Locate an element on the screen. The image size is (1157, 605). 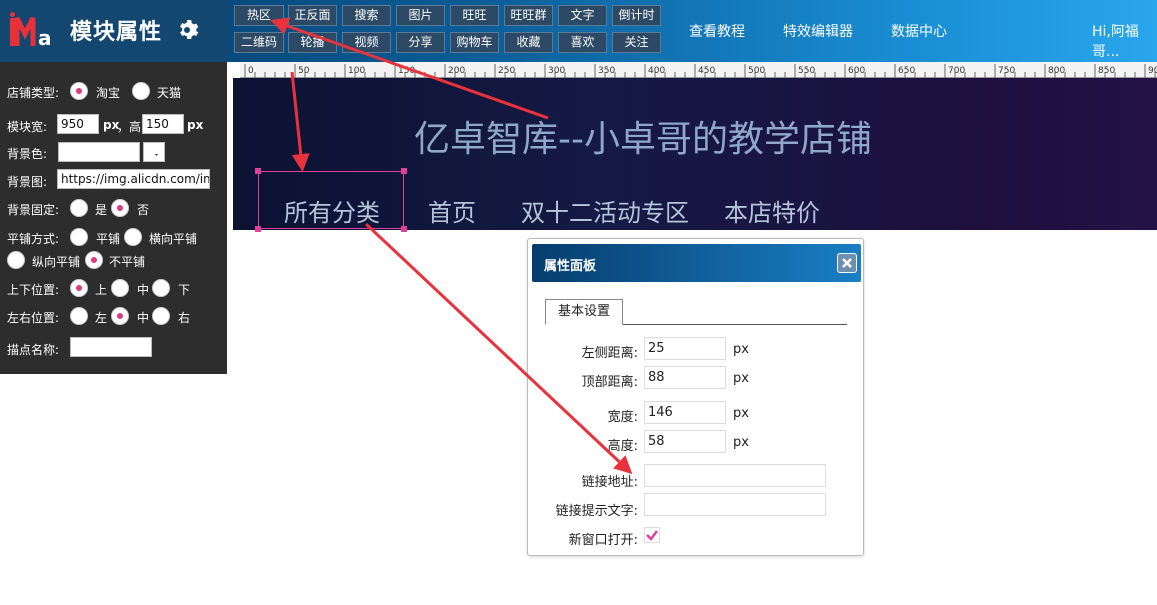
tile-repeat-y-radio is located at coordinates (16, 260).